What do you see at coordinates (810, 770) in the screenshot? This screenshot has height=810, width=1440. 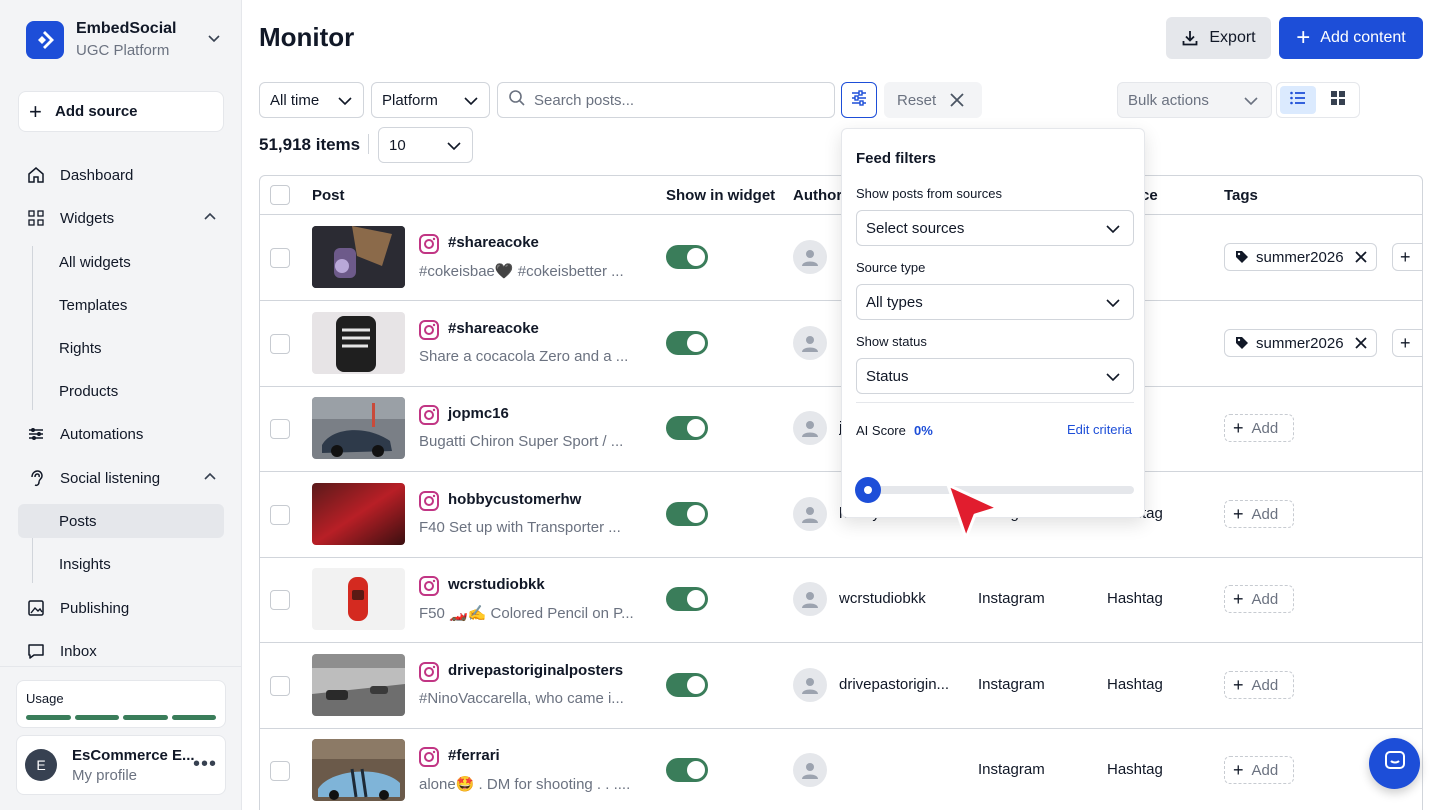 I see `author-avatar` at bounding box center [810, 770].